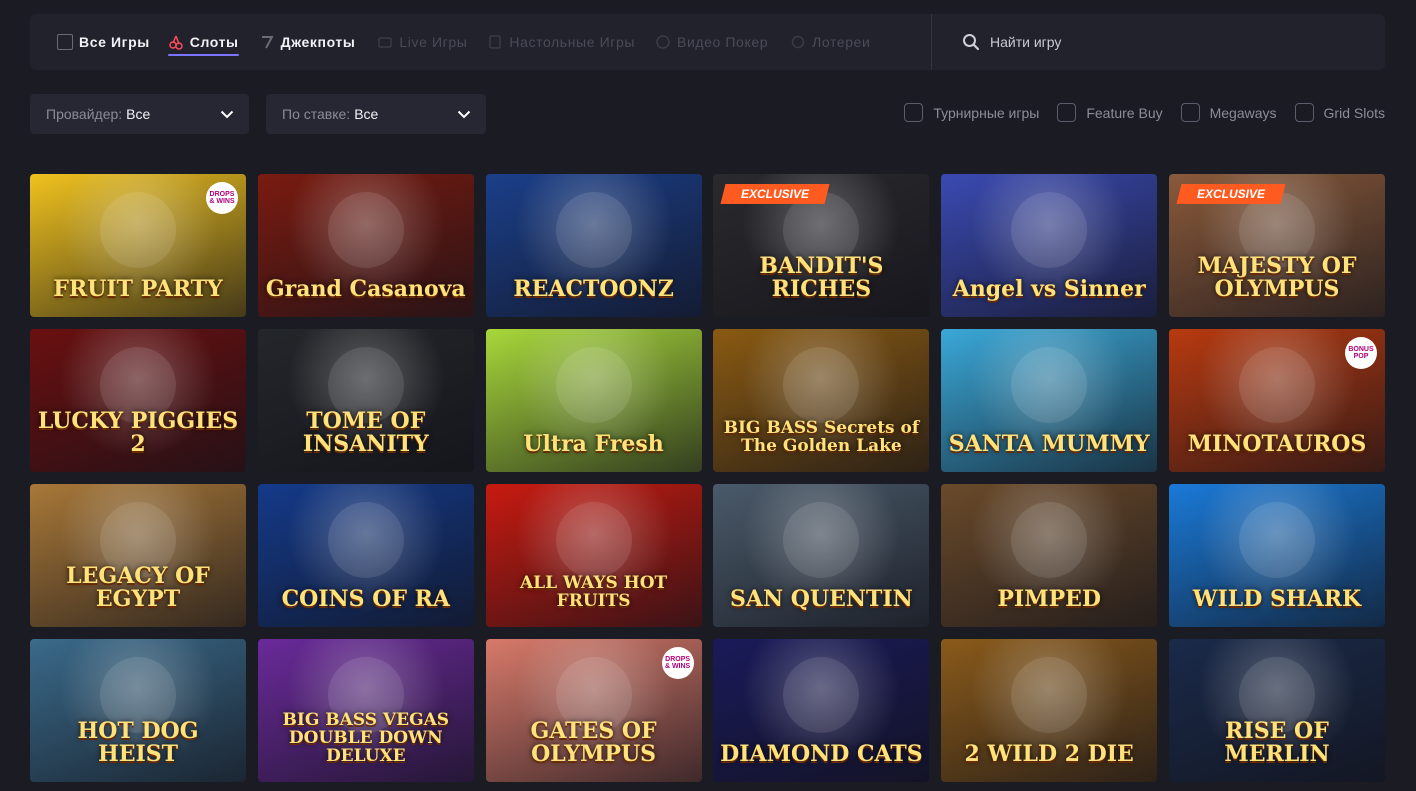 The image size is (1416, 791). What do you see at coordinates (176, 42) in the screenshot?
I see `cherry-icon` at bounding box center [176, 42].